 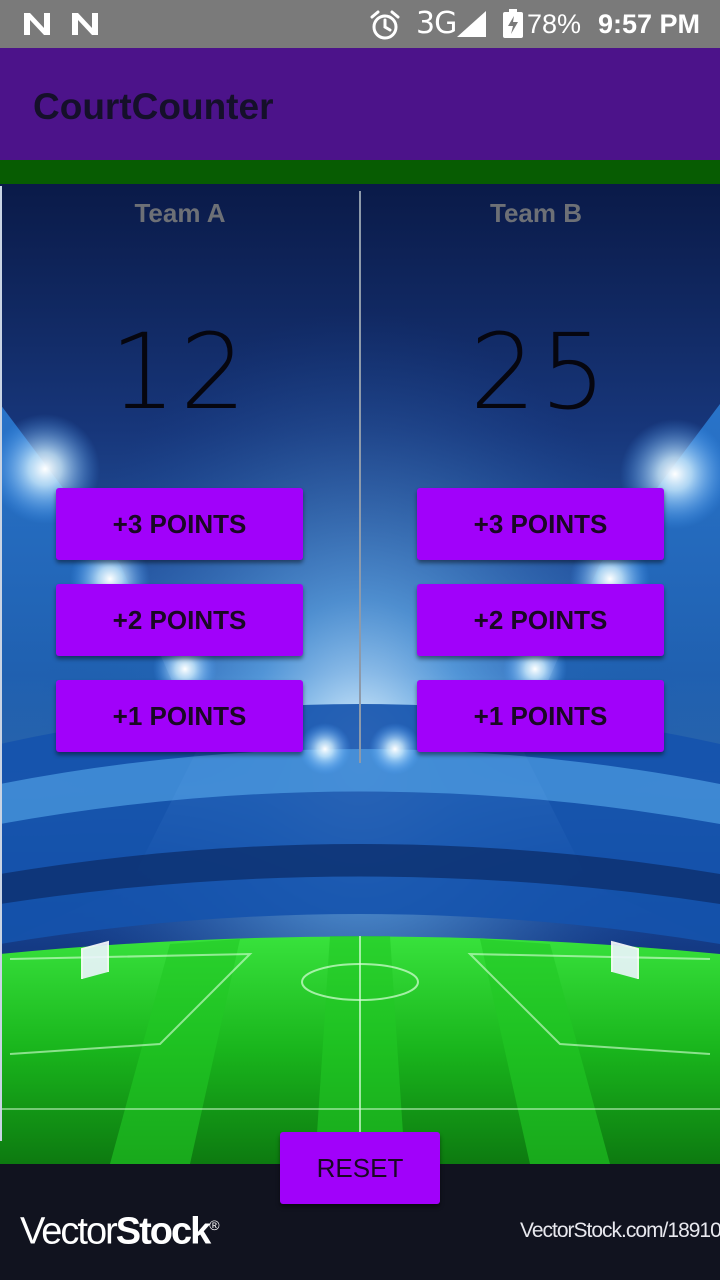 What do you see at coordinates (540, 620) in the screenshot?
I see `team-b-add-2-button: +2 POINTS` at bounding box center [540, 620].